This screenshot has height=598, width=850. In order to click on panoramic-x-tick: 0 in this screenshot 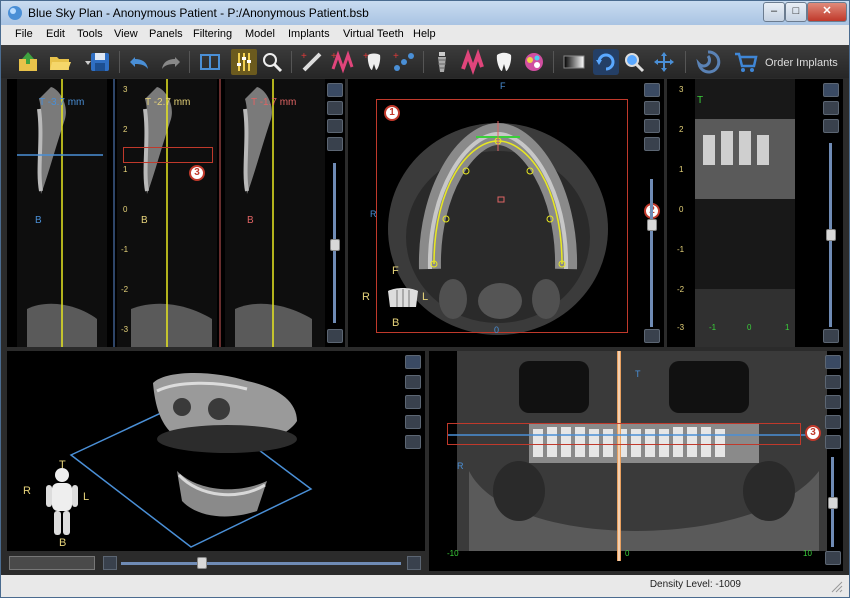, I will do `click(627, 553)`.